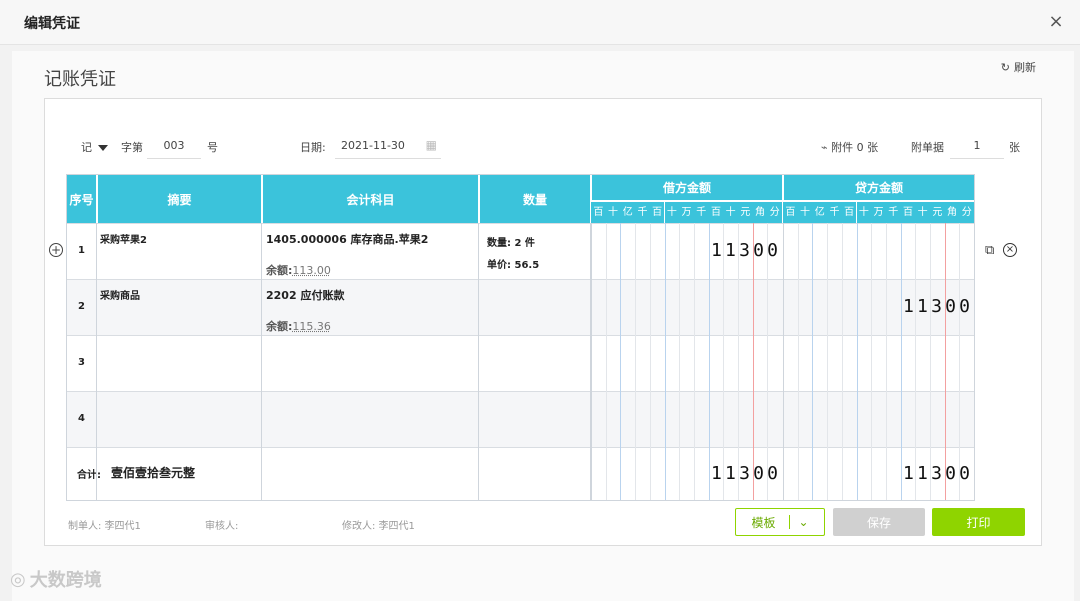 Image resolution: width=1080 pixels, height=601 pixels. What do you see at coordinates (388, 148) in the screenshot?
I see `date-input: 2021-11-30 ▦` at bounding box center [388, 148].